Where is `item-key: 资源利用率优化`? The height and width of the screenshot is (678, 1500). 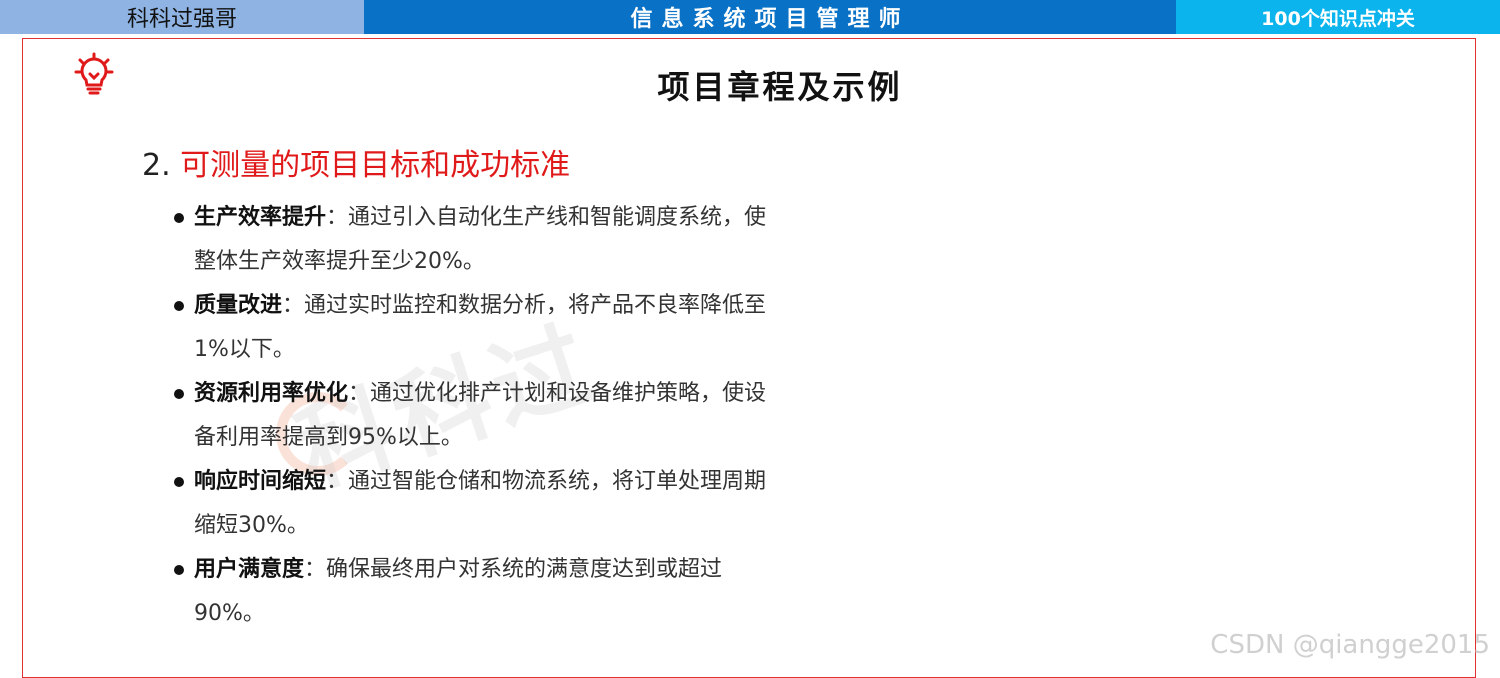 item-key: 资源利用率优化 is located at coordinates (271, 393).